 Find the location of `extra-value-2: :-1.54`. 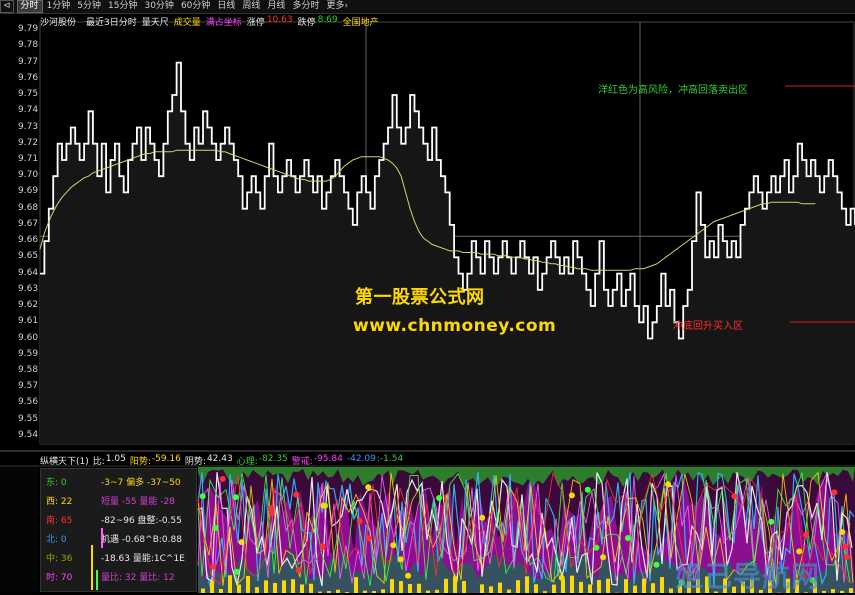

extra-value-2: :-1.54 is located at coordinates (390, 459).